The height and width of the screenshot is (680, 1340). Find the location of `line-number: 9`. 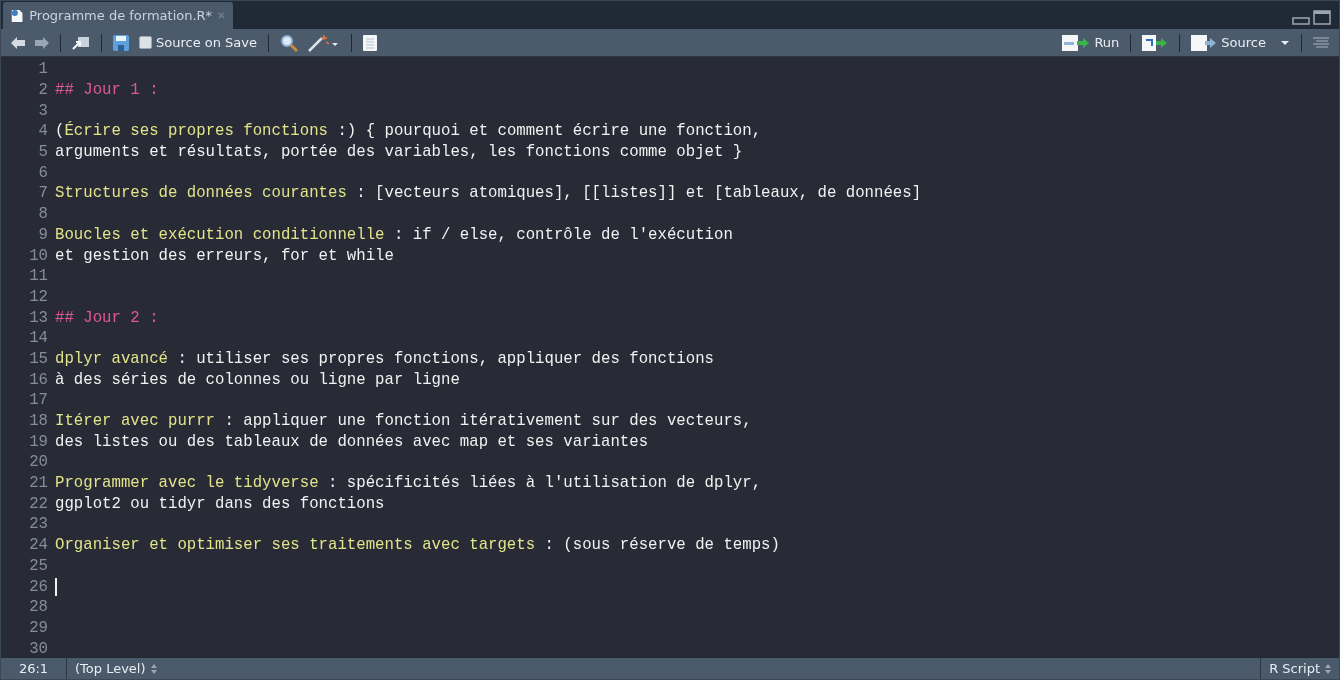

line-number: 9 is located at coordinates (42, 234).